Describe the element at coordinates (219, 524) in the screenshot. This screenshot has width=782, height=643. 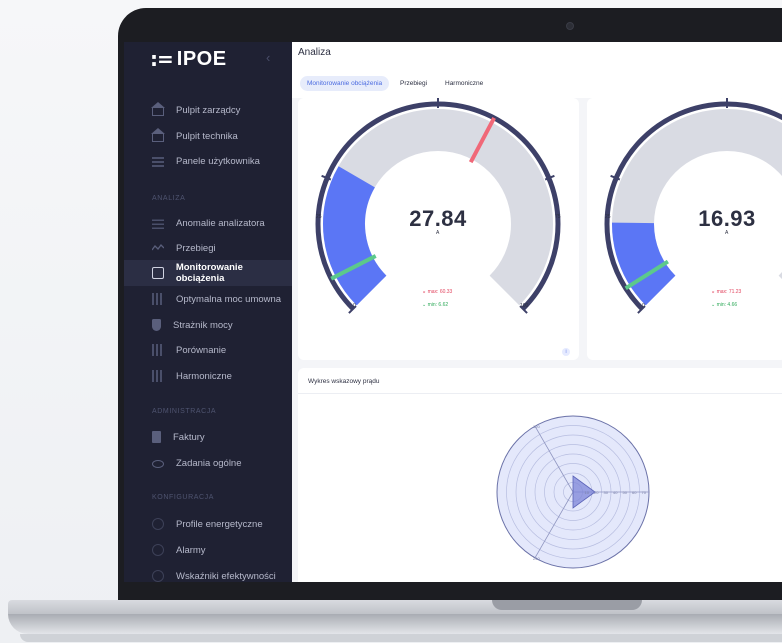
I see `sidebar-item-label: Profile energetyczne` at that location.